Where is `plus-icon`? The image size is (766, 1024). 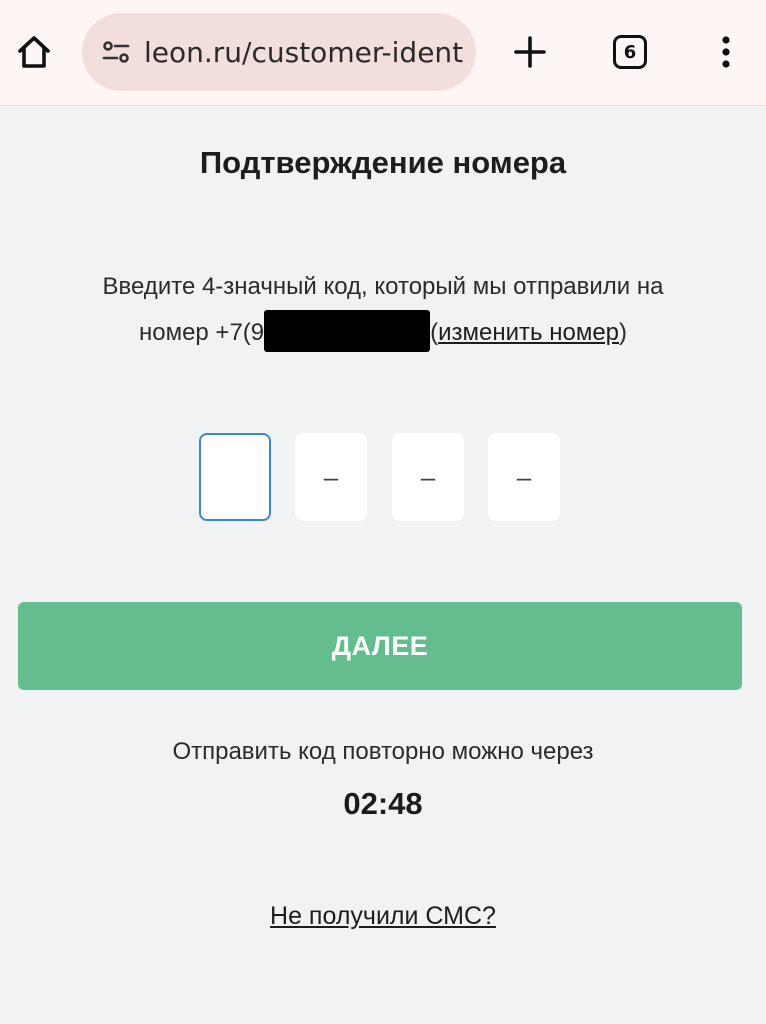
plus-icon is located at coordinates (530, 52).